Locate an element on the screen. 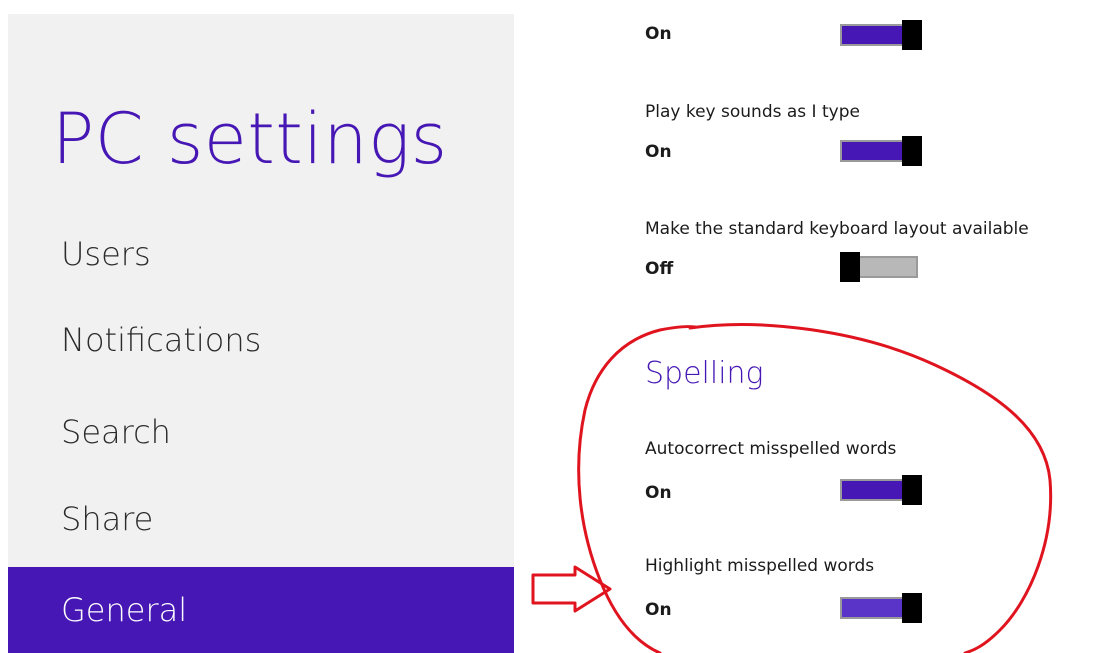 This screenshot has height=653, width=1114. toggle-key-sounds is located at coordinates (881, 151).